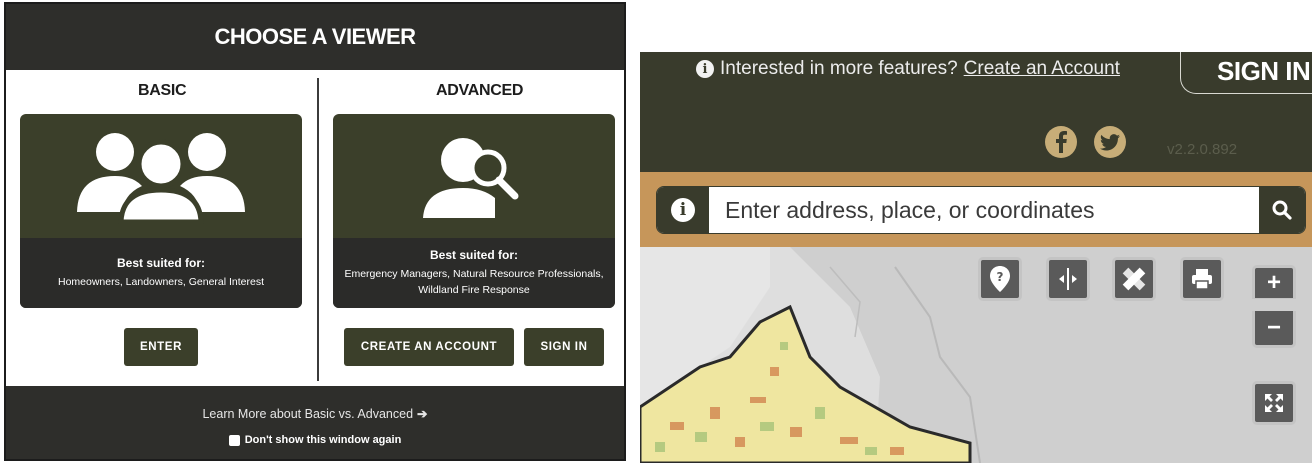  What do you see at coordinates (1202, 149) in the screenshot?
I see `version-label: v2.2.0.892` at bounding box center [1202, 149].